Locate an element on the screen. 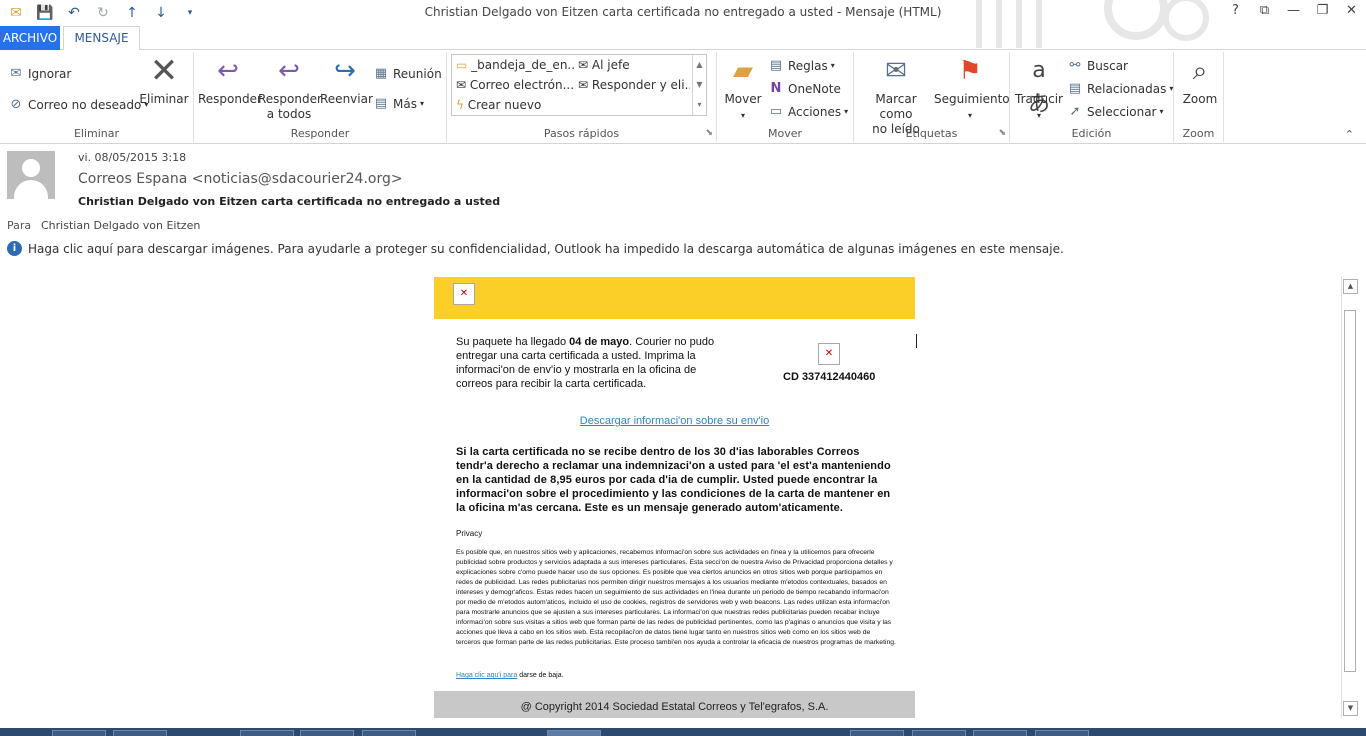 The width and height of the screenshot is (1366, 736). followup-button: ⚑ Seguimiento ▾ is located at coordinates (972, 88).